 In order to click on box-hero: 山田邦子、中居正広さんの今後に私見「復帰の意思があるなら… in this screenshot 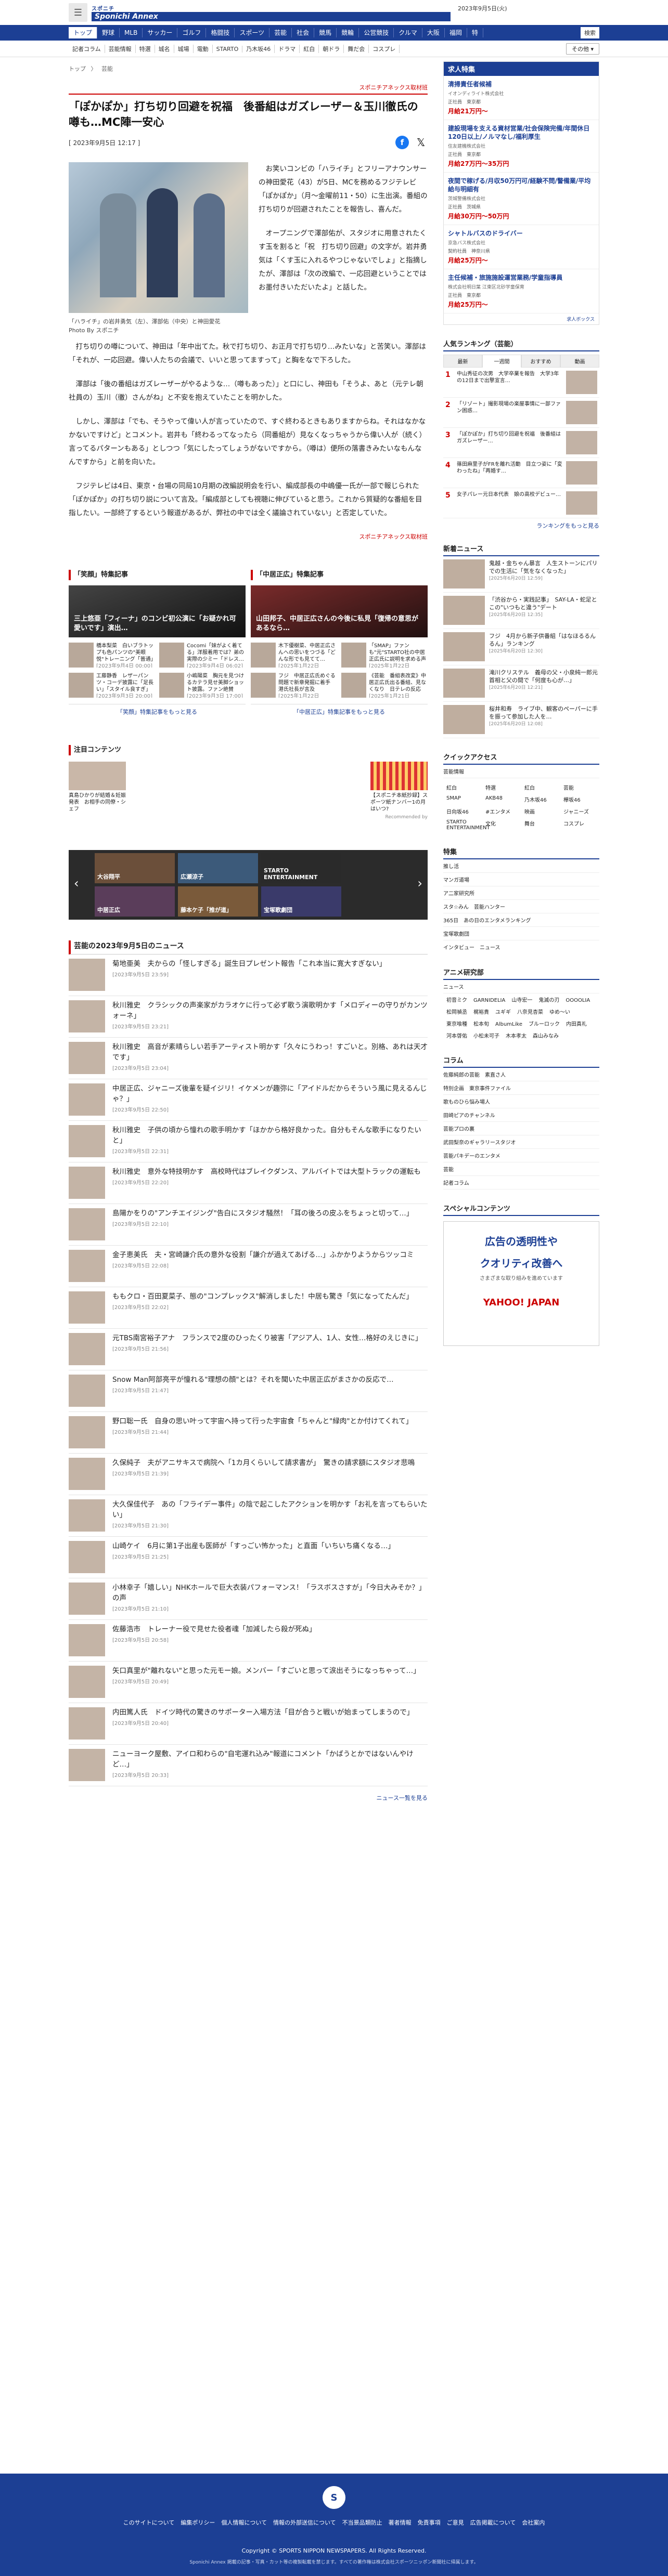, I will do `click(339, 611)`.